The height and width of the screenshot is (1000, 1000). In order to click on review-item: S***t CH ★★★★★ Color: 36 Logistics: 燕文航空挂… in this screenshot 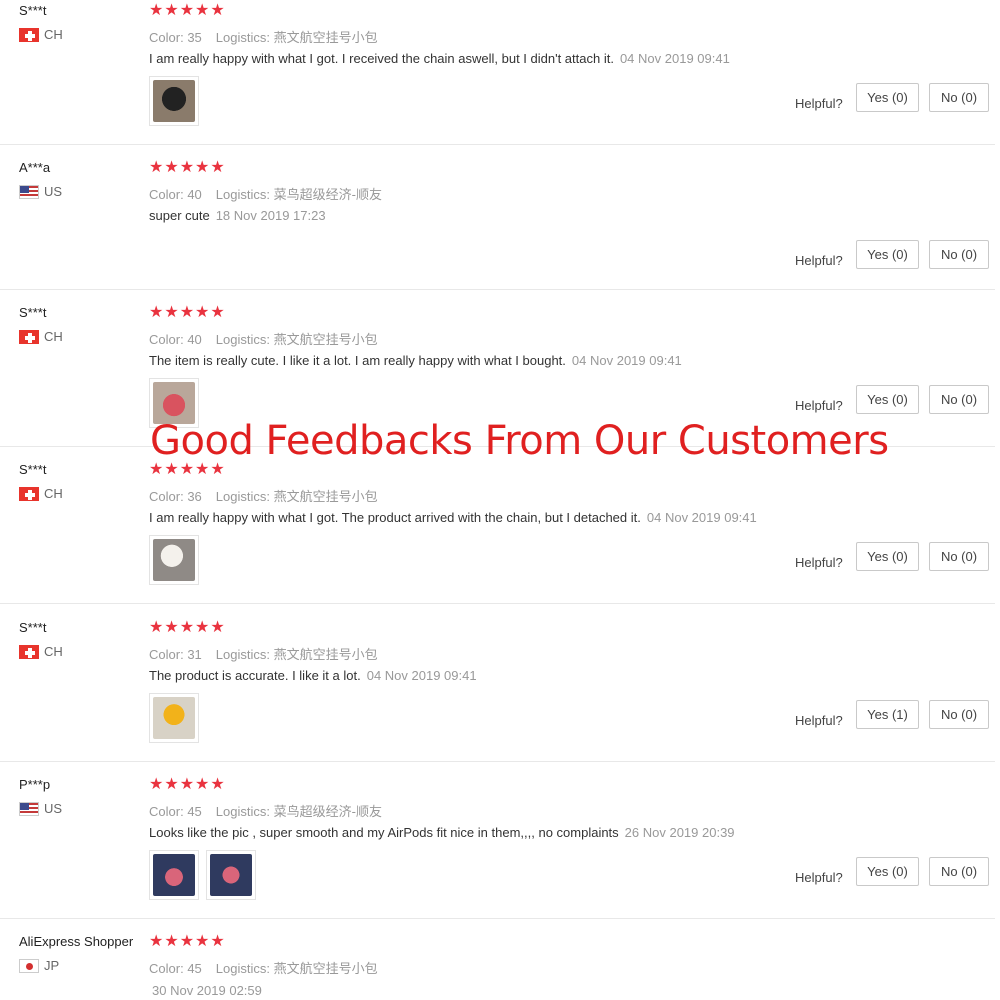, I will do `click(500, 533)`.